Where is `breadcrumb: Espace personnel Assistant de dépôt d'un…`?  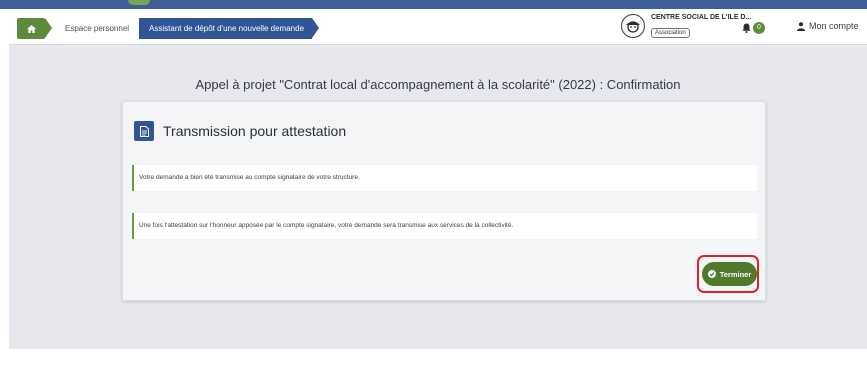
breadcrumb: Espace personnel Assistant de dépôt d'un… is located at coordinates (168, 28).